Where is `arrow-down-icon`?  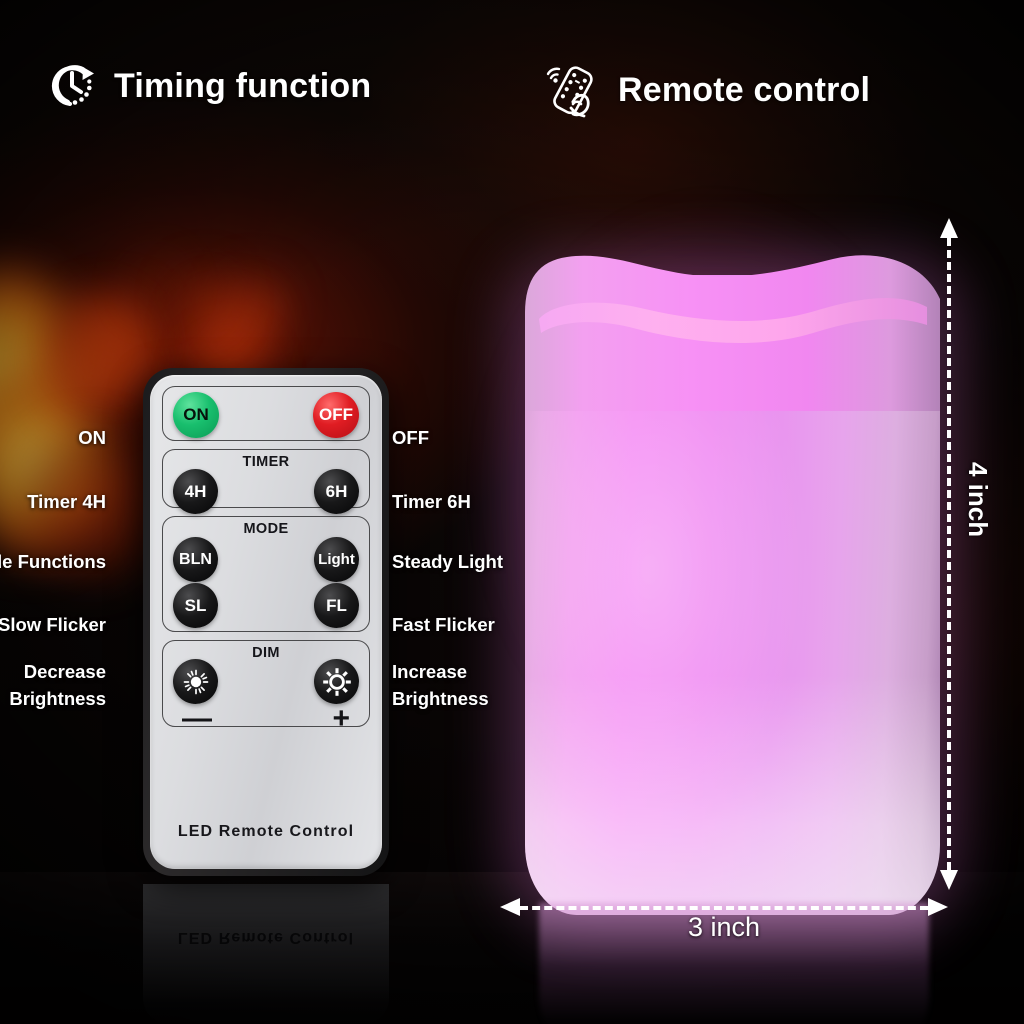
arrow-down-icon is located at coordinates (949, 880).